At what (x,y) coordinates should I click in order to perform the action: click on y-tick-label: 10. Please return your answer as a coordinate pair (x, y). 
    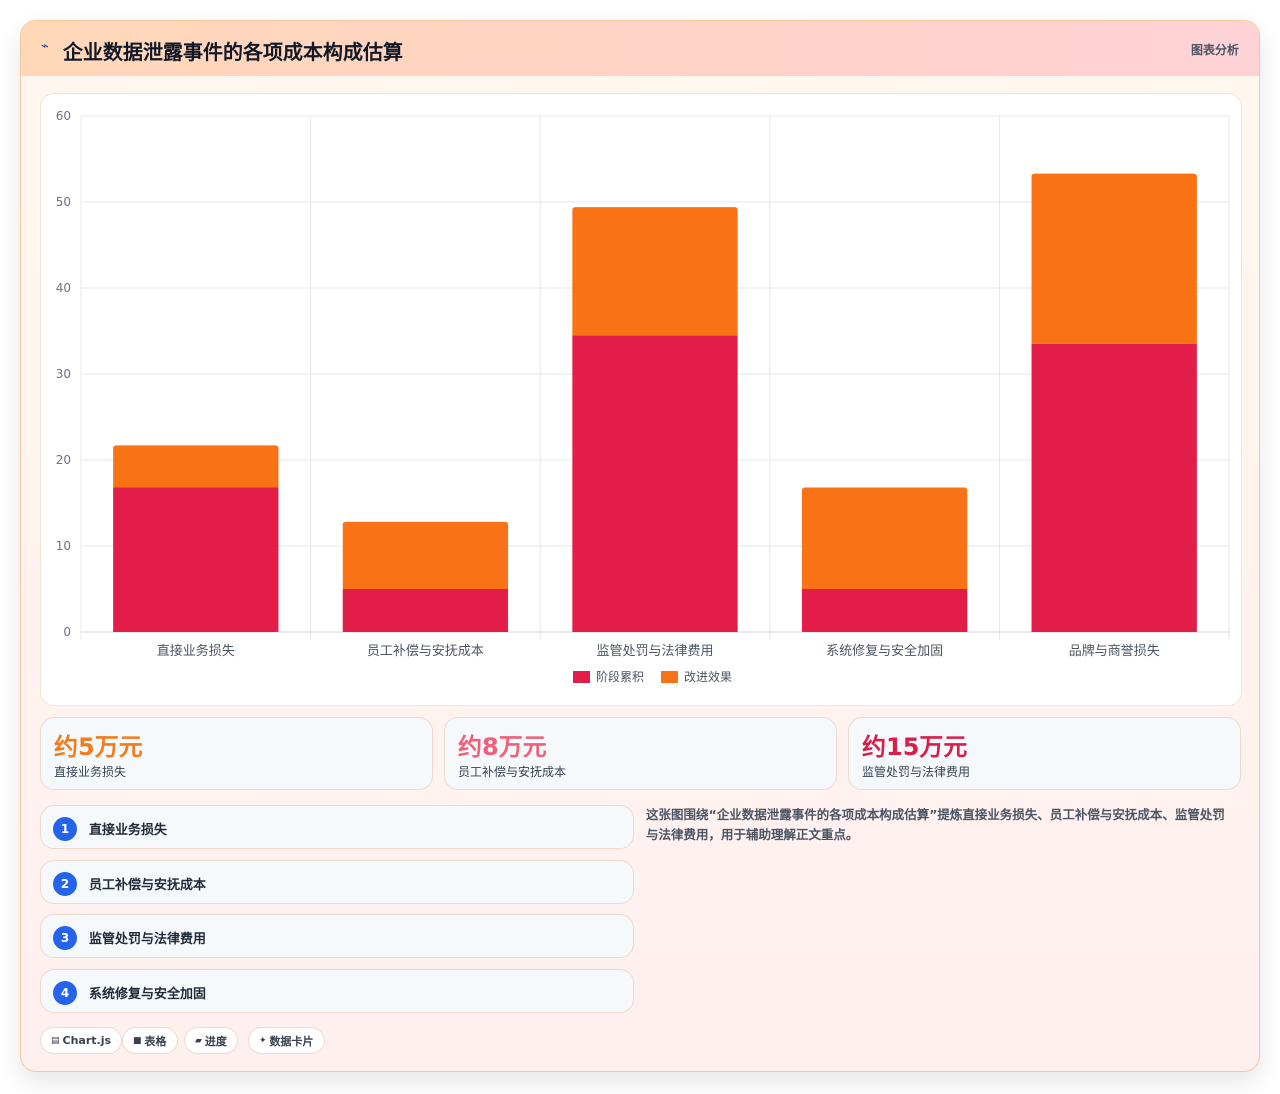
    Looking at the image, I should click on (63, 546).